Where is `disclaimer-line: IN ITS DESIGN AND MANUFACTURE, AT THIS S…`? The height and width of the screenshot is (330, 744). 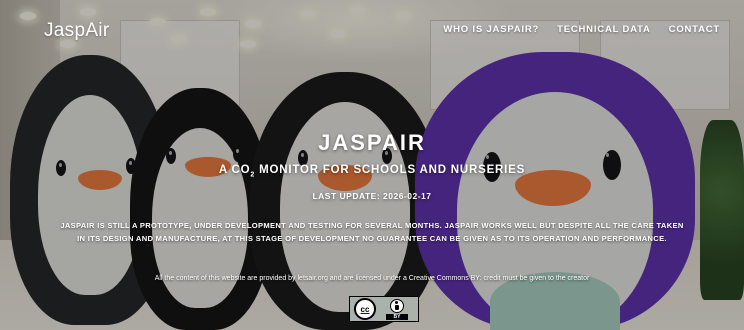 disclaimer-line: IN ITS DESIGN AND MANUFACTURE, AT THIS S… is located at coordinates (372, 238).